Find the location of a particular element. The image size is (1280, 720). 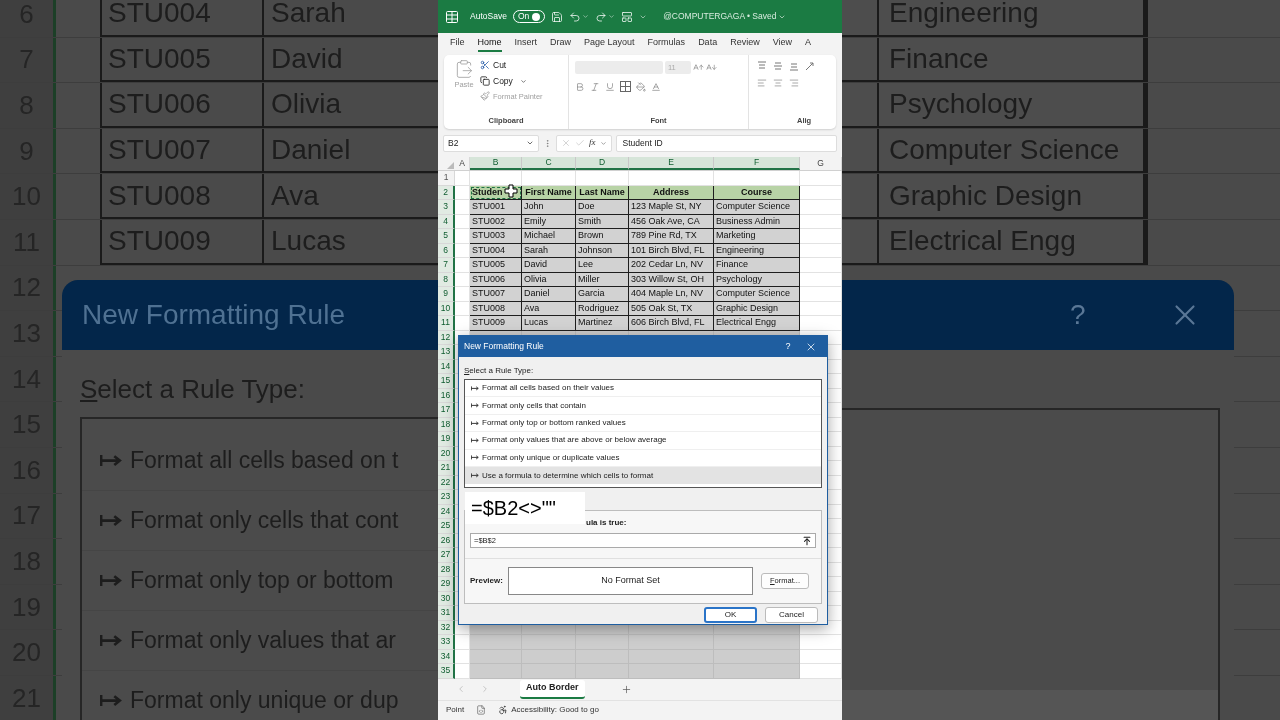

table-cell: Electrical Engg is located at coordinates (757, 323).